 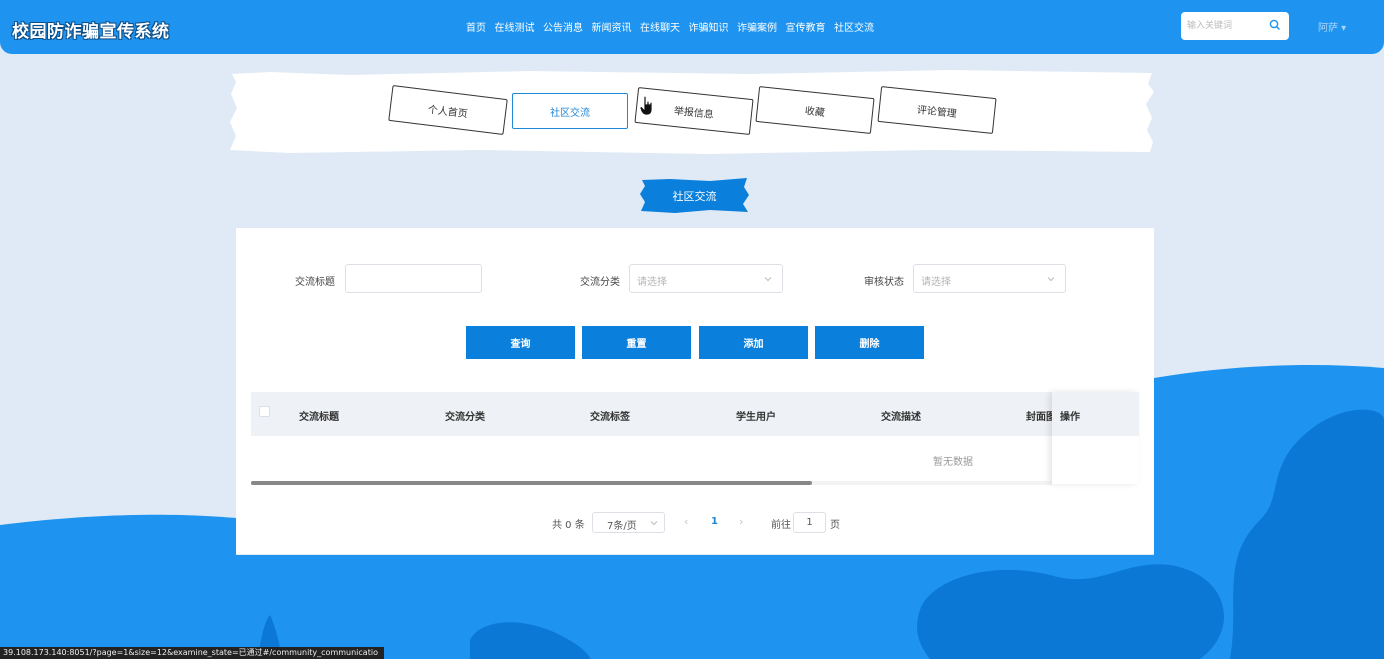 What do you see at coordinates (636, 342) in the screenshot?
I see `reset-button: 重置` at bounding box center [636, 342].